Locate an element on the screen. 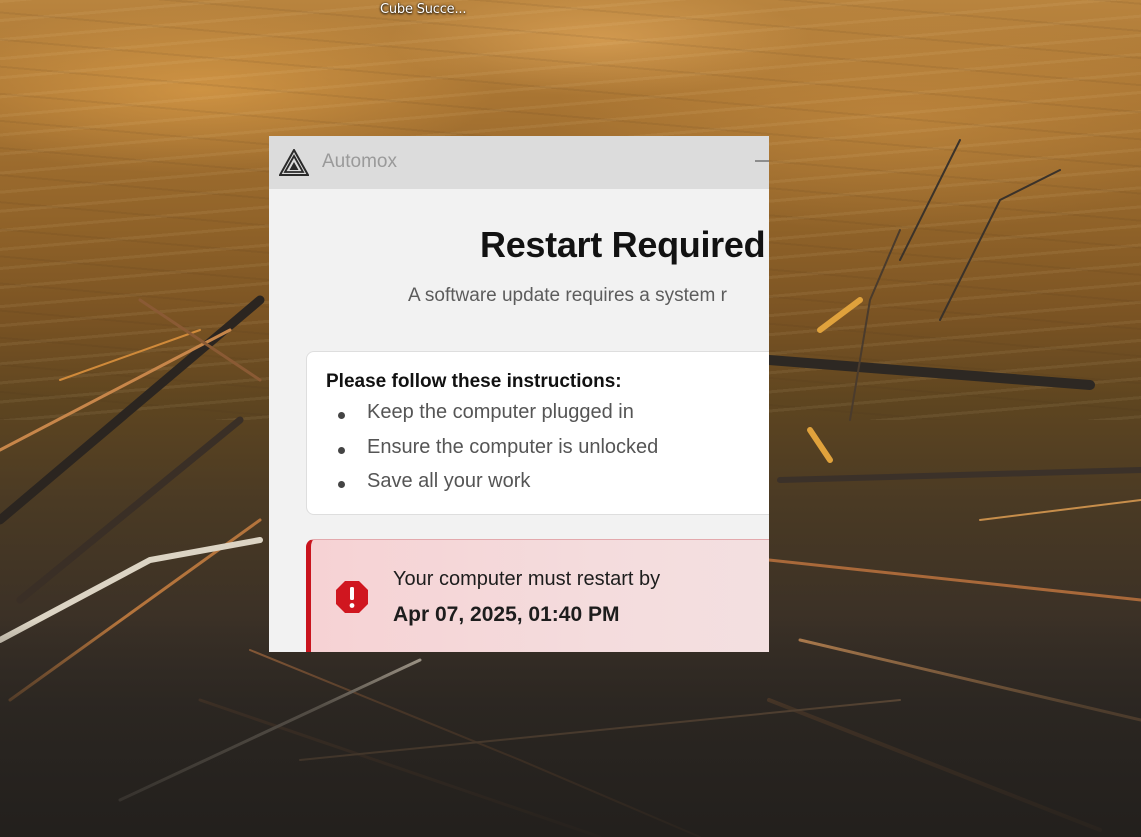  dialog-titlebar: Automox is located at coordinates (519, 162).